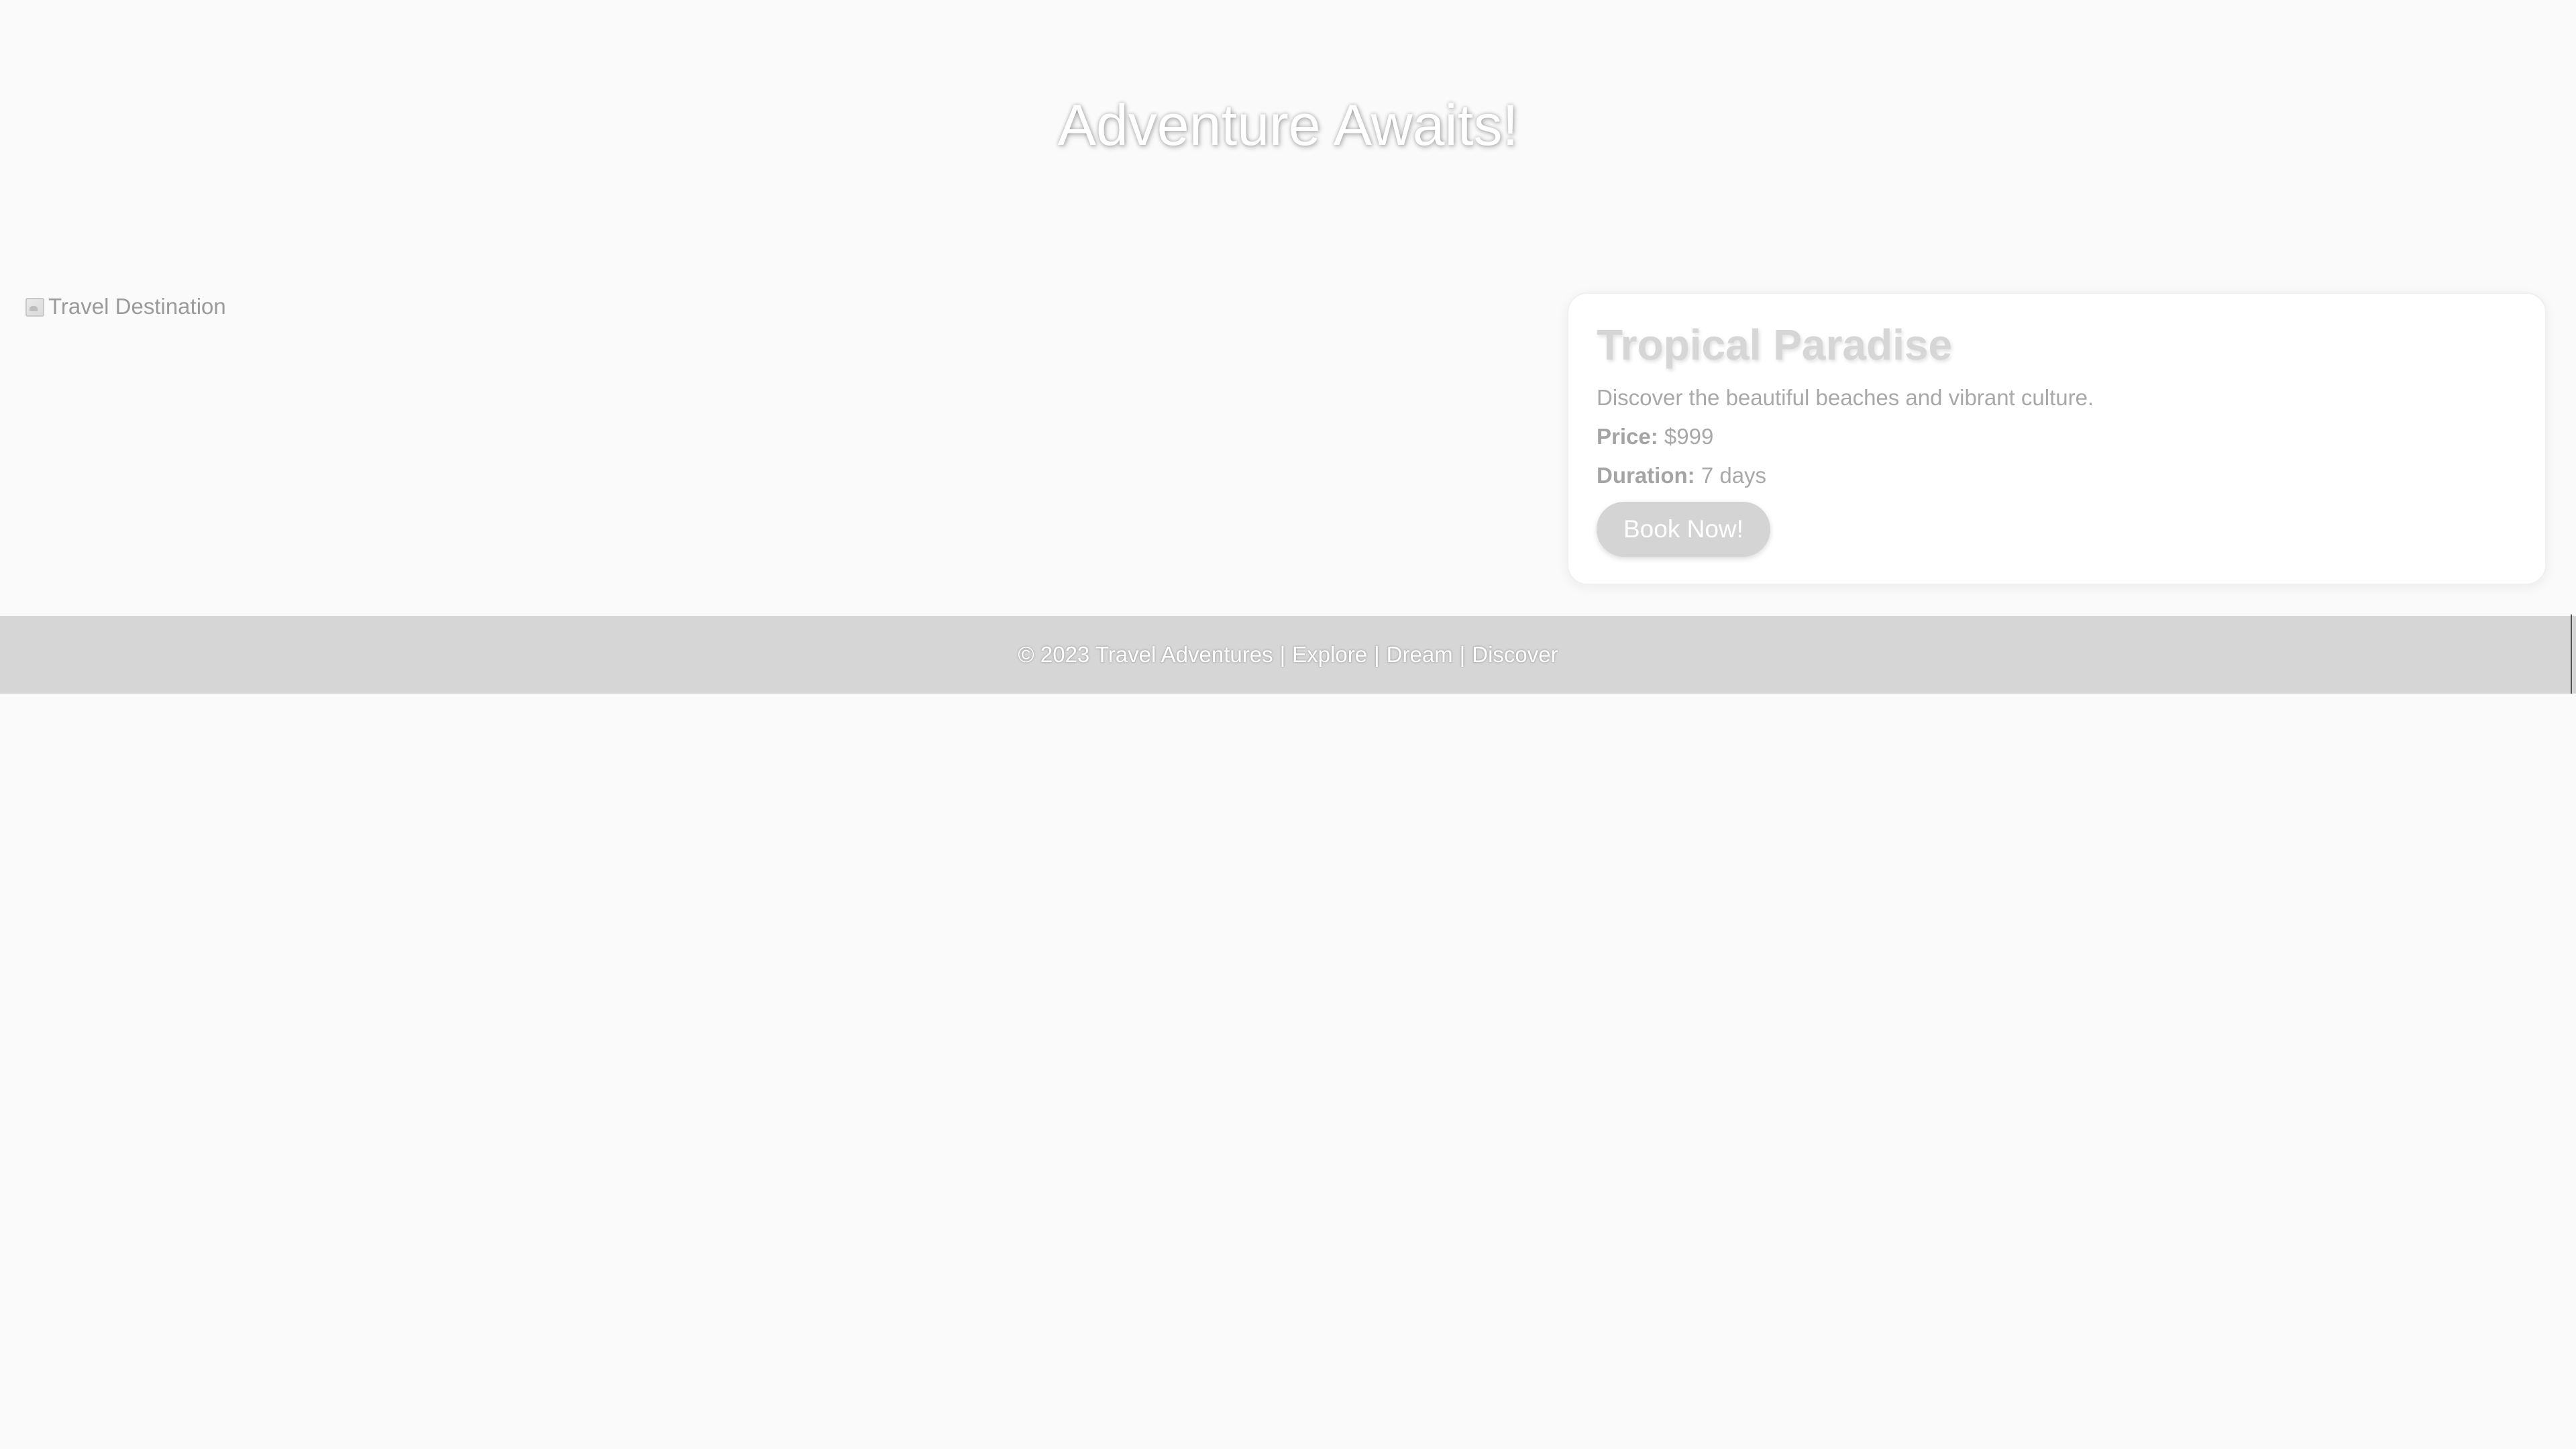 The height and width of the screenshot is (1449, 2576). Describe the element at coordinates (137, 306) in the screenshot. I see `destination-image-alt: Travel Destination` at that location.